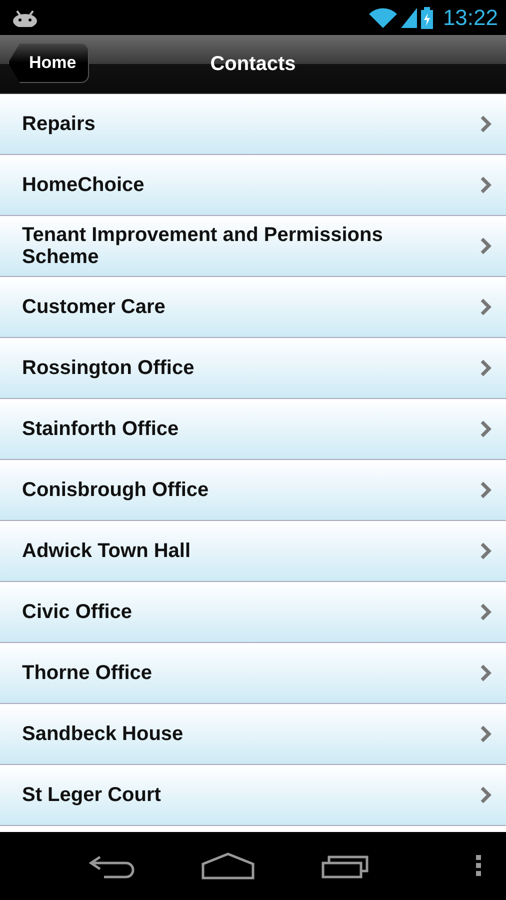 The height and width of the screenshot is (900, 506). What do you see at coordinates (49, 63) in the screenshot?
I see `back-button: Home` at bounding box center [49, 63].